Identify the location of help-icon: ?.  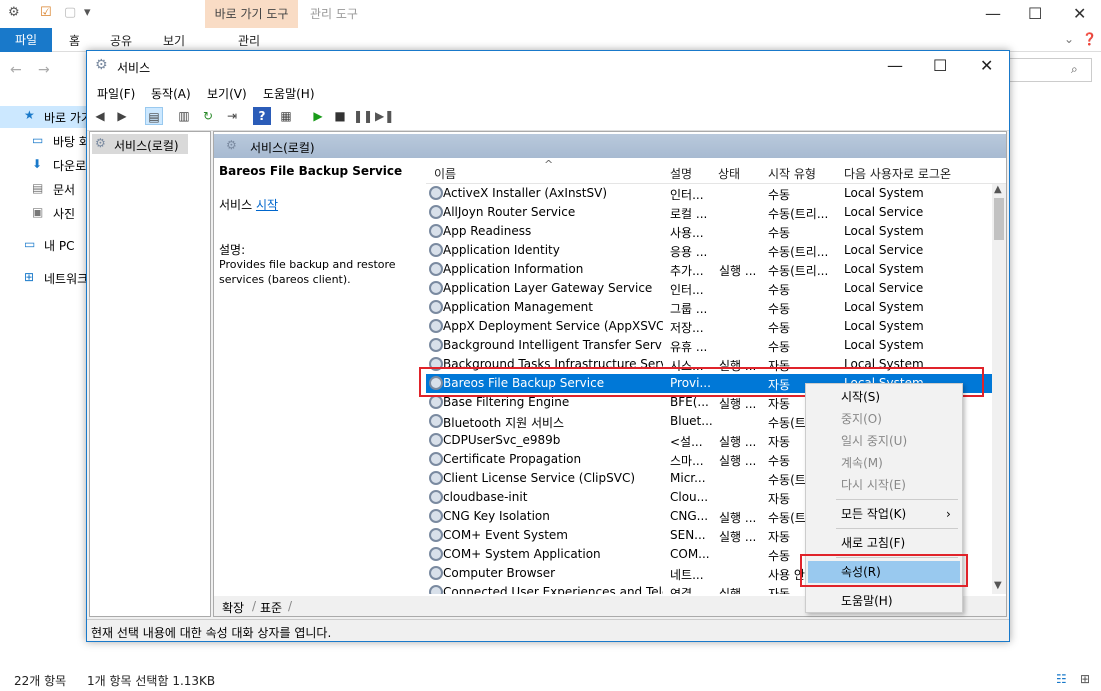
(262, 116).